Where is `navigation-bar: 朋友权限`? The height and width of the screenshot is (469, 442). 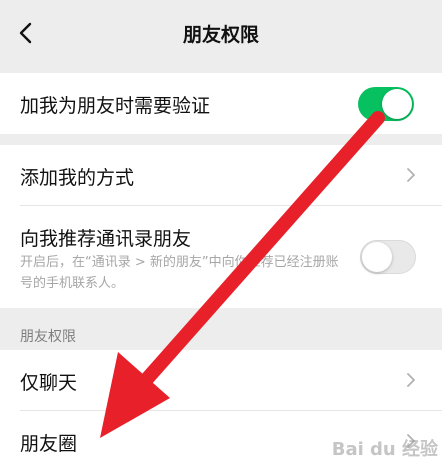 navigation-bar: 朋友权限 is located at coordinates (221, 33).